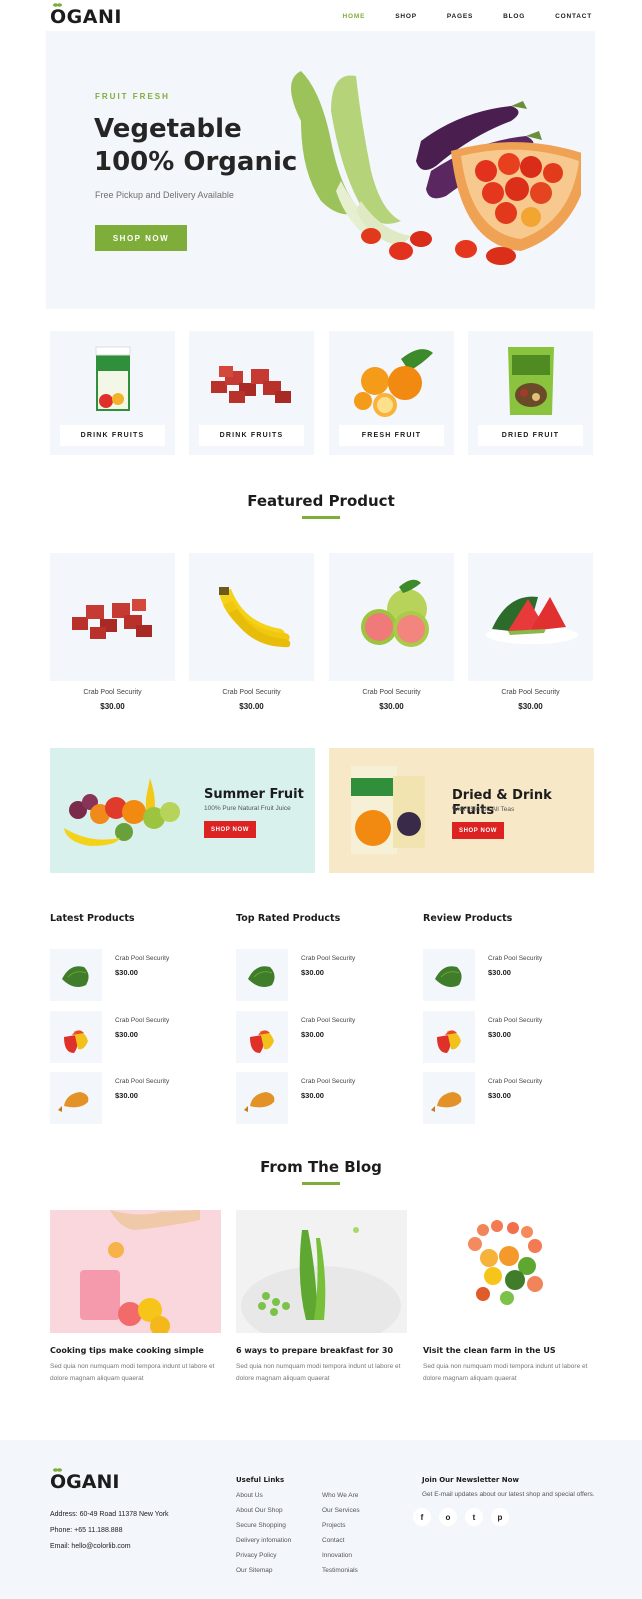  Describe the element at coordinates (247, 808) in the screenshot. I see `banner-subtitle: 100% Pure Natural Fruit Juice` at that location.